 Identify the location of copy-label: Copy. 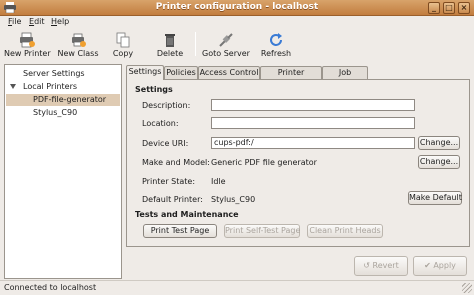
(123, 53).